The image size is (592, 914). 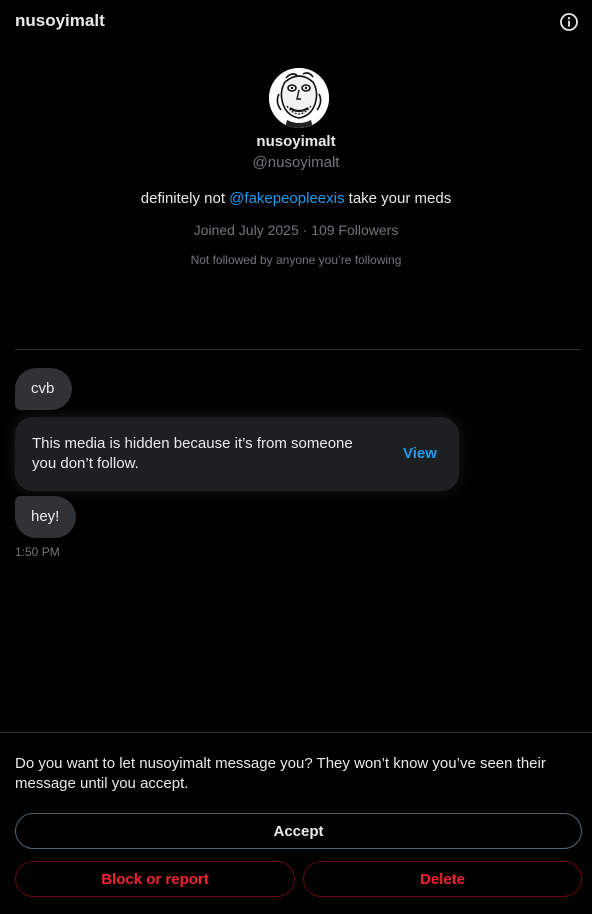 I want to click on joined-date: Joined July 2025, so click(x=246, y=230).